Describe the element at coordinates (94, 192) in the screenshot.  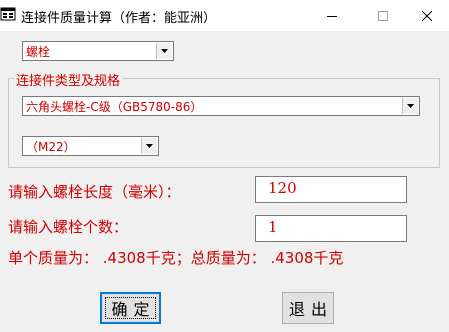
I see `bolt-length-label: 请输入螺栓长度（毫米）：` at that location.